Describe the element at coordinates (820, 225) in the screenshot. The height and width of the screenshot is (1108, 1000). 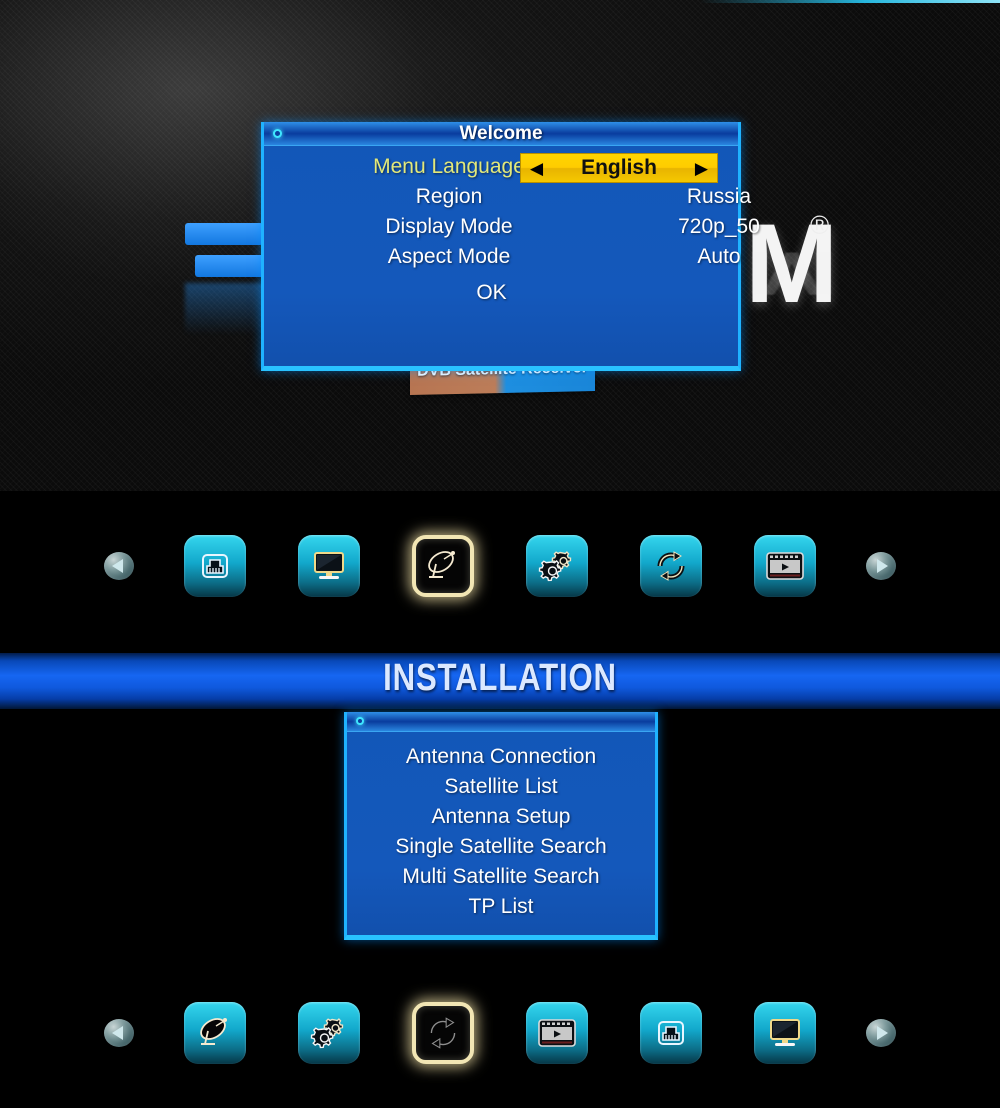
I see `registered-trademark-icon: ®` at that location.